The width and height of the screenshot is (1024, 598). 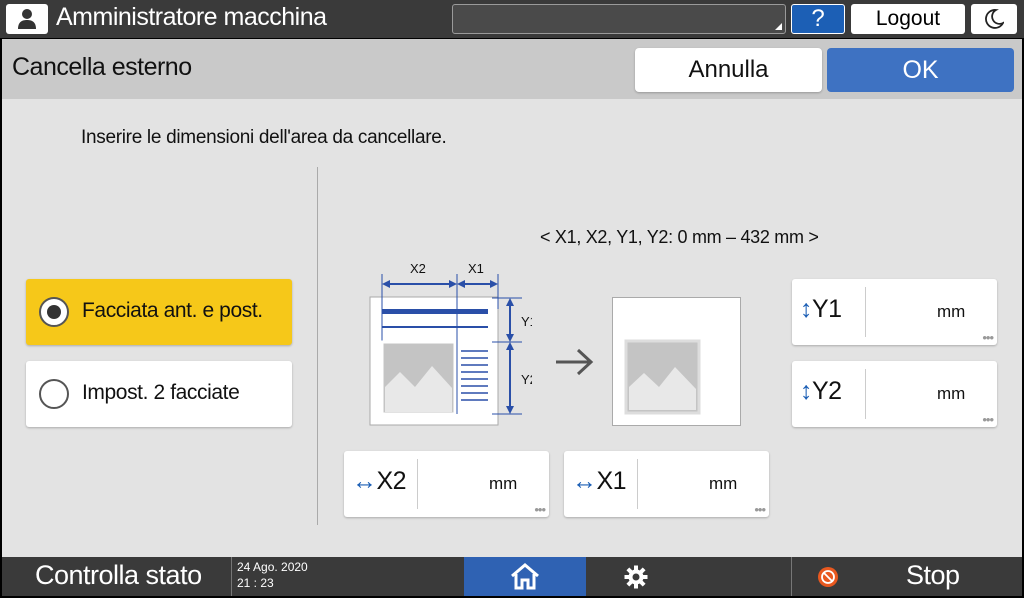 I want to click on user-button, so click(x=27, y=19).